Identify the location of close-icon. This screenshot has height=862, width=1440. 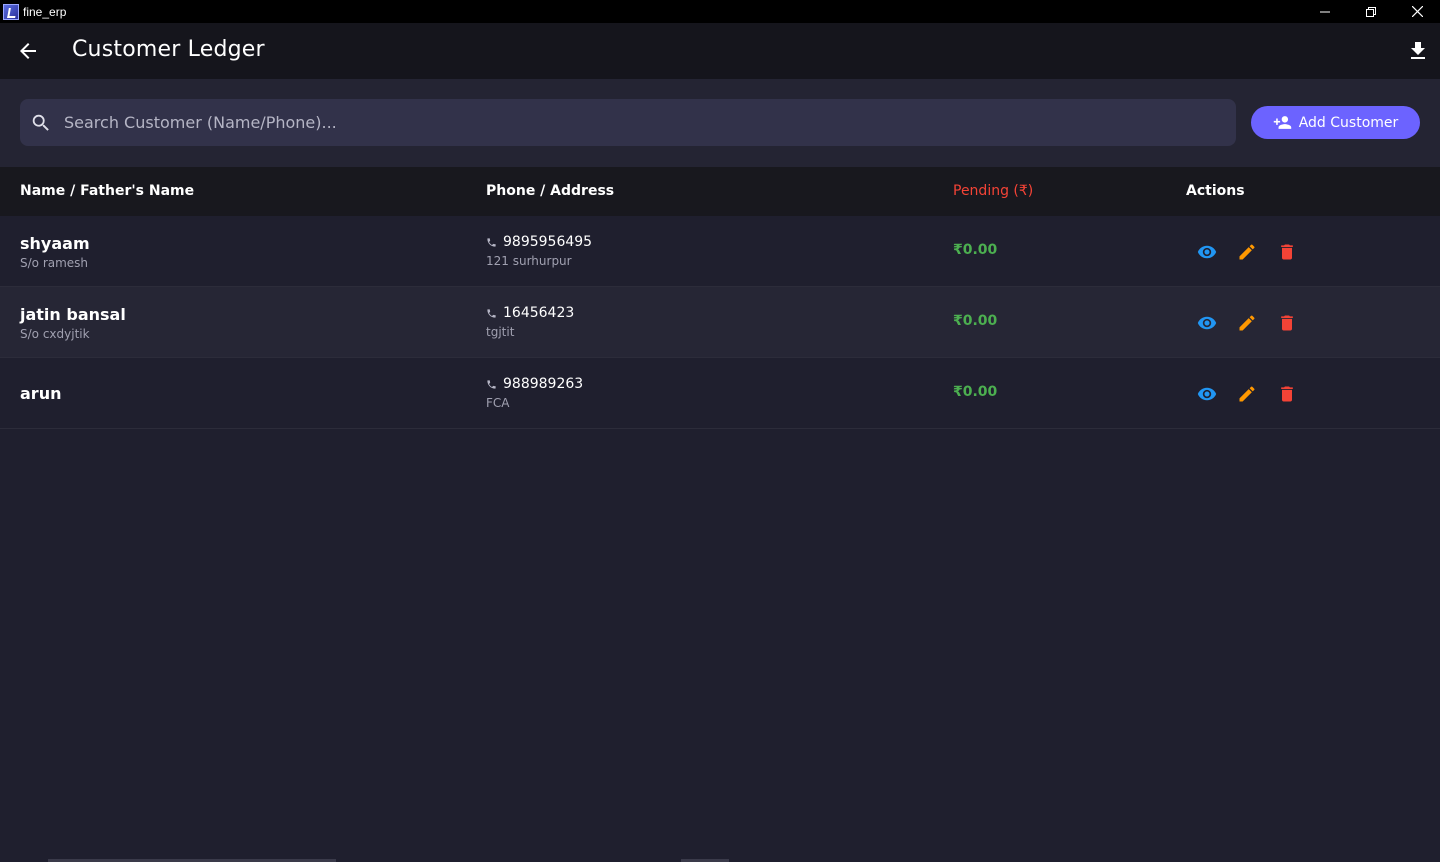
(1417, 11).